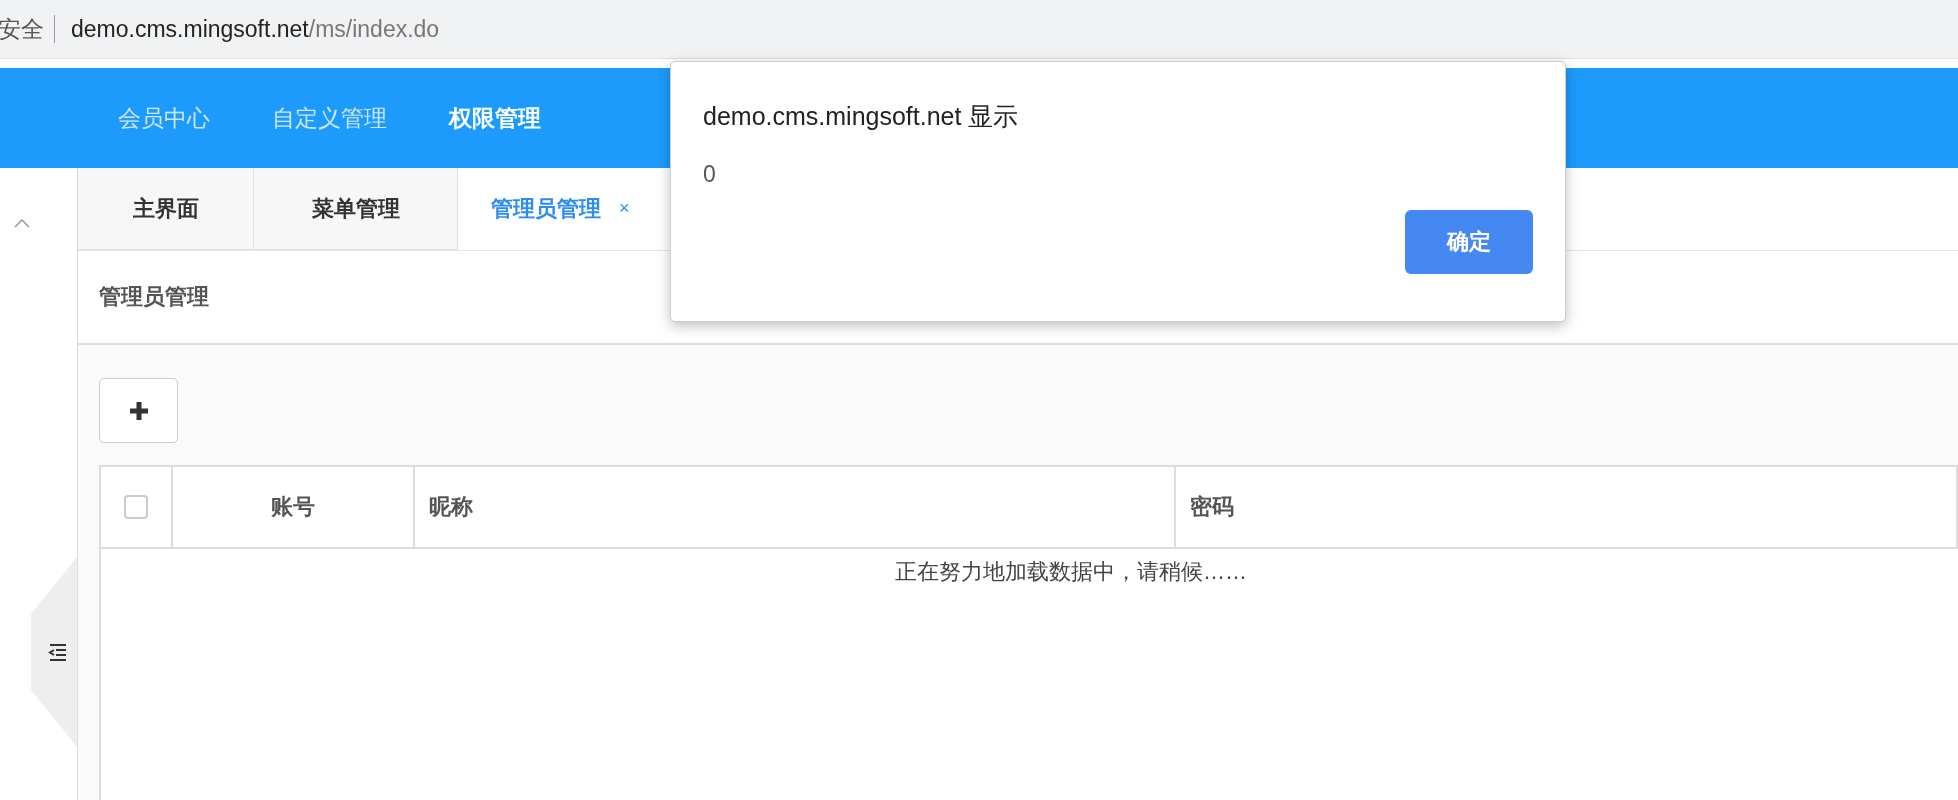  I want to click on url-text: demo.cms.mingsoft.net/ms/index.do, so click(255, 29).